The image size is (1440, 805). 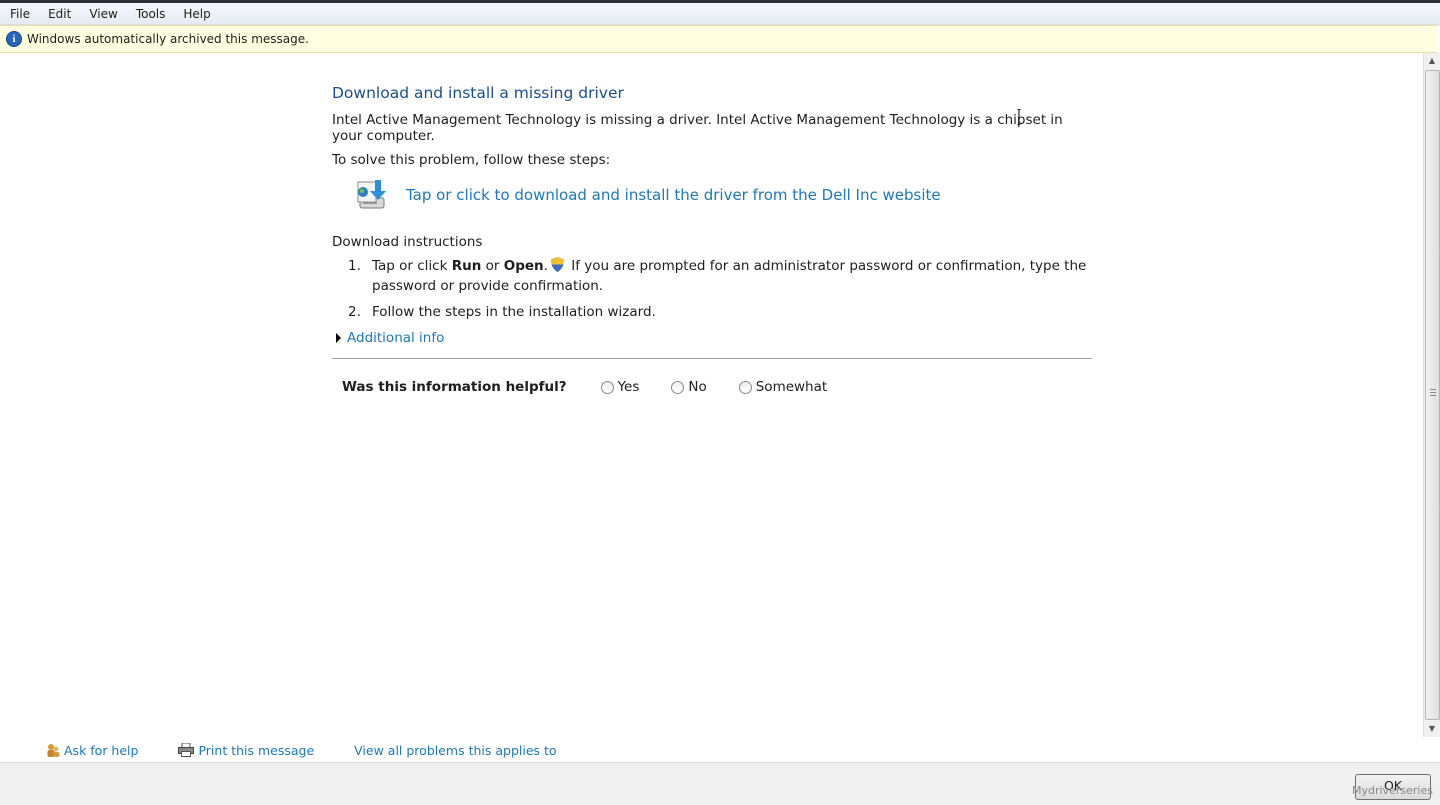 I want to click on grip-icon, so click(x=1433, y=393).